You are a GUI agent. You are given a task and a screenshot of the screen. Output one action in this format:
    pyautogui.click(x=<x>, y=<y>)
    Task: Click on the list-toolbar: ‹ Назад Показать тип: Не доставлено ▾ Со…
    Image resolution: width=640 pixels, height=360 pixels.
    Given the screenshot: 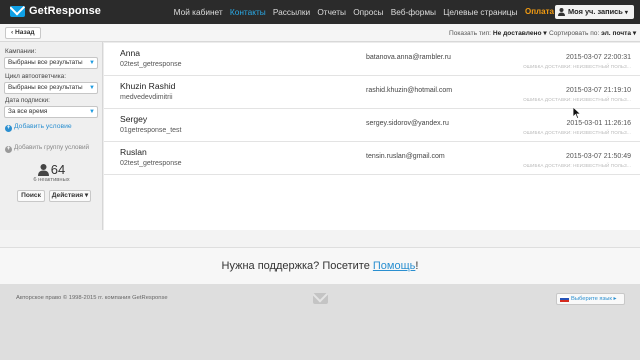 What is the action you would take?
    pyautogui.click(x=320, y=33)
    